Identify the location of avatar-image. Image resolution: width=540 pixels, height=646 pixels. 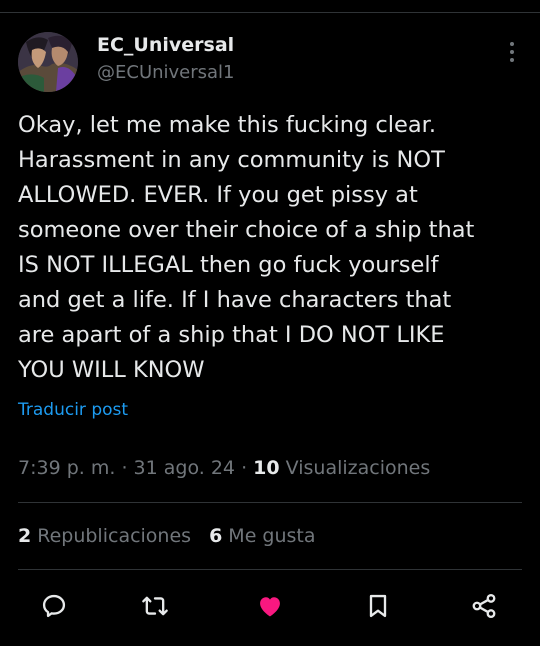
(48, 62).